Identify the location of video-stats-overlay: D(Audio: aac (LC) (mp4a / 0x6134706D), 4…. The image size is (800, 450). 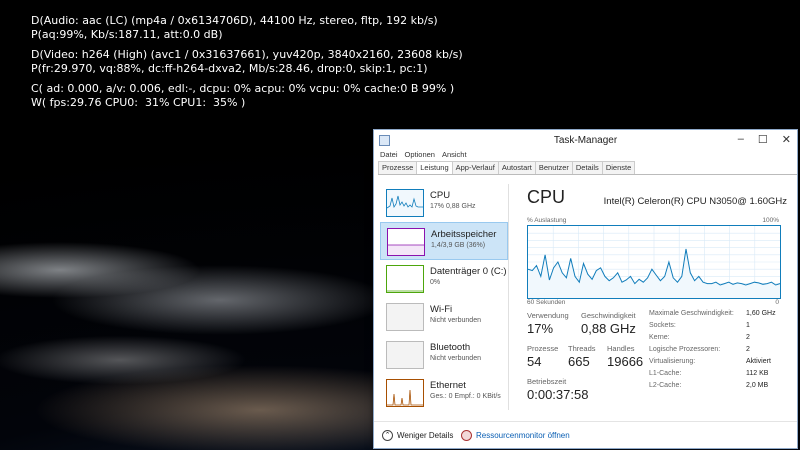
(247, 61).